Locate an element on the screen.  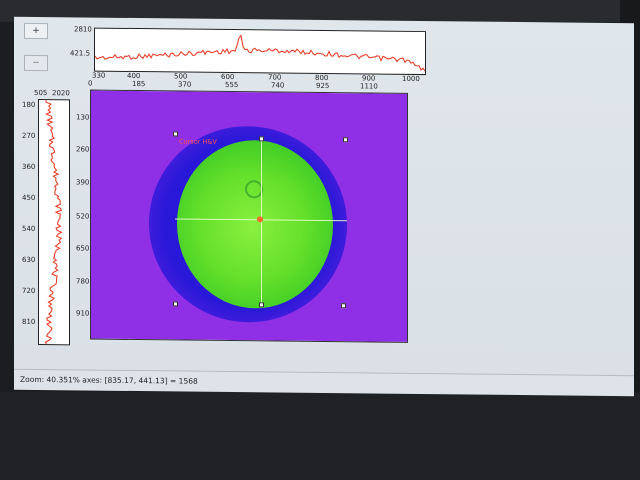
image-x-tick: 0 is located at coordinates (90, 83).